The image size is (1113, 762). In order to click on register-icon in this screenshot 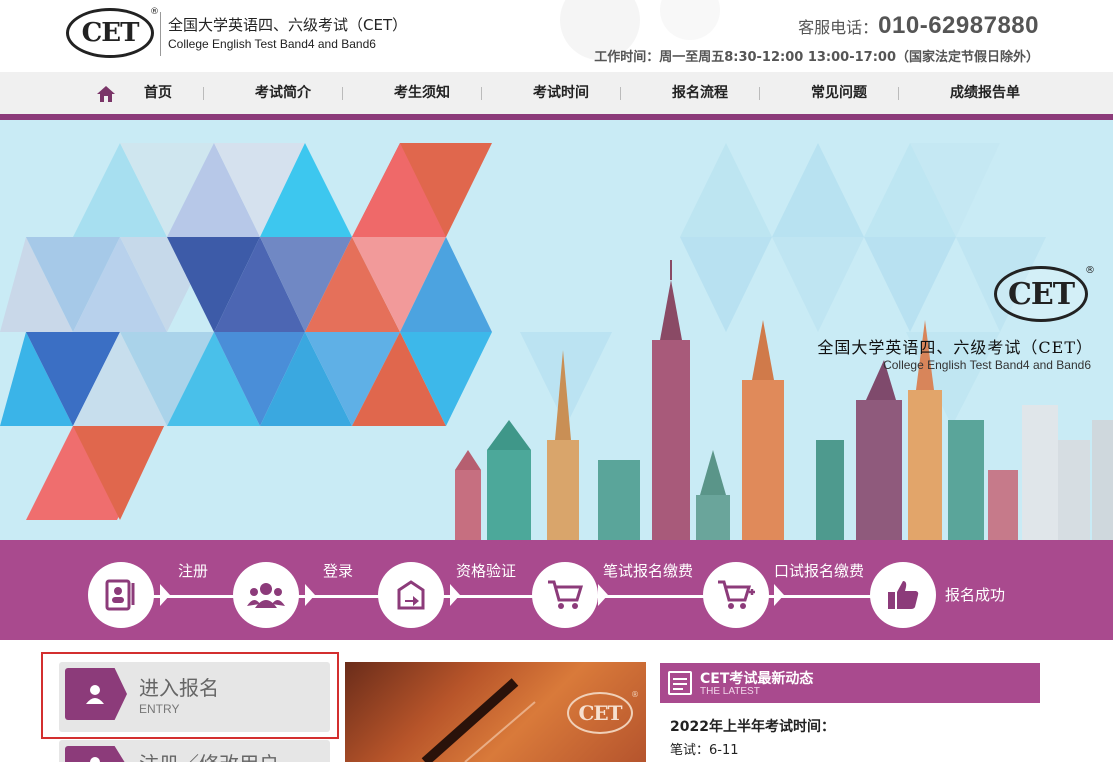, I will do `click(120, 595)`.